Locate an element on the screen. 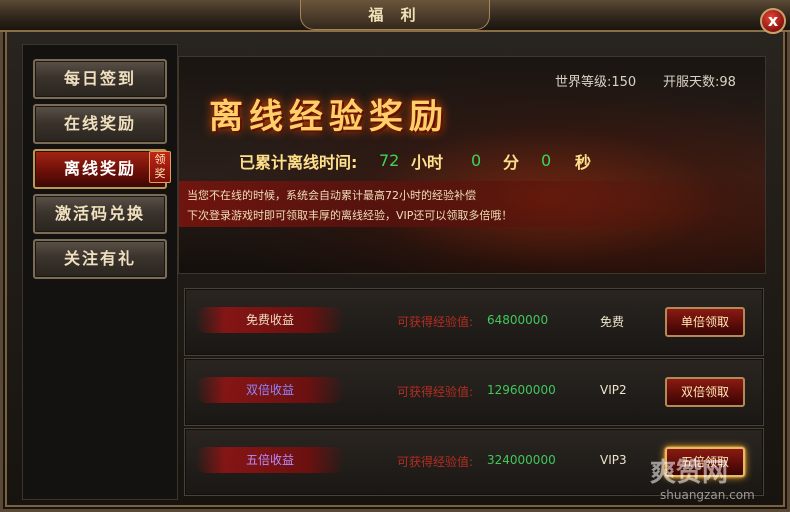 This screenshot has height=512, width=790. hours-value: 72 is located at coordinates (389, 160).